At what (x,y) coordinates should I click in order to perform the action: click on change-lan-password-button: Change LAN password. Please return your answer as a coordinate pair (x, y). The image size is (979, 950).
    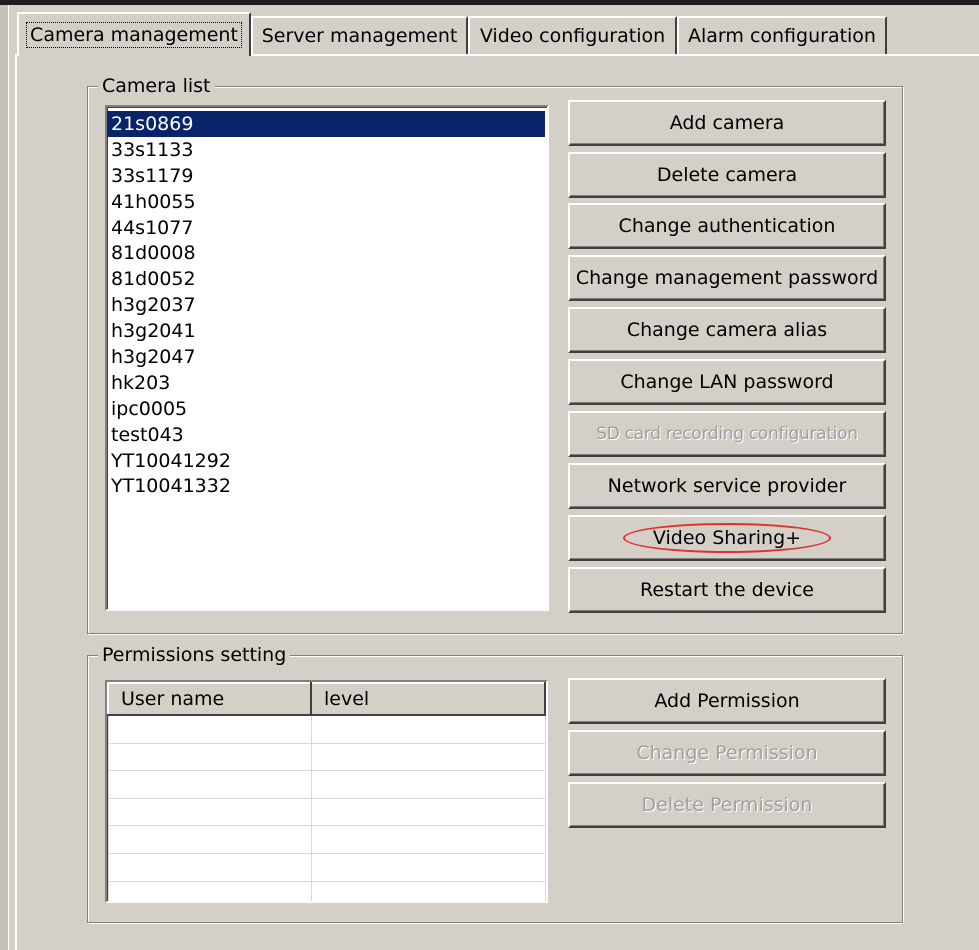
    Looking at the image, I should click on (727, 382).